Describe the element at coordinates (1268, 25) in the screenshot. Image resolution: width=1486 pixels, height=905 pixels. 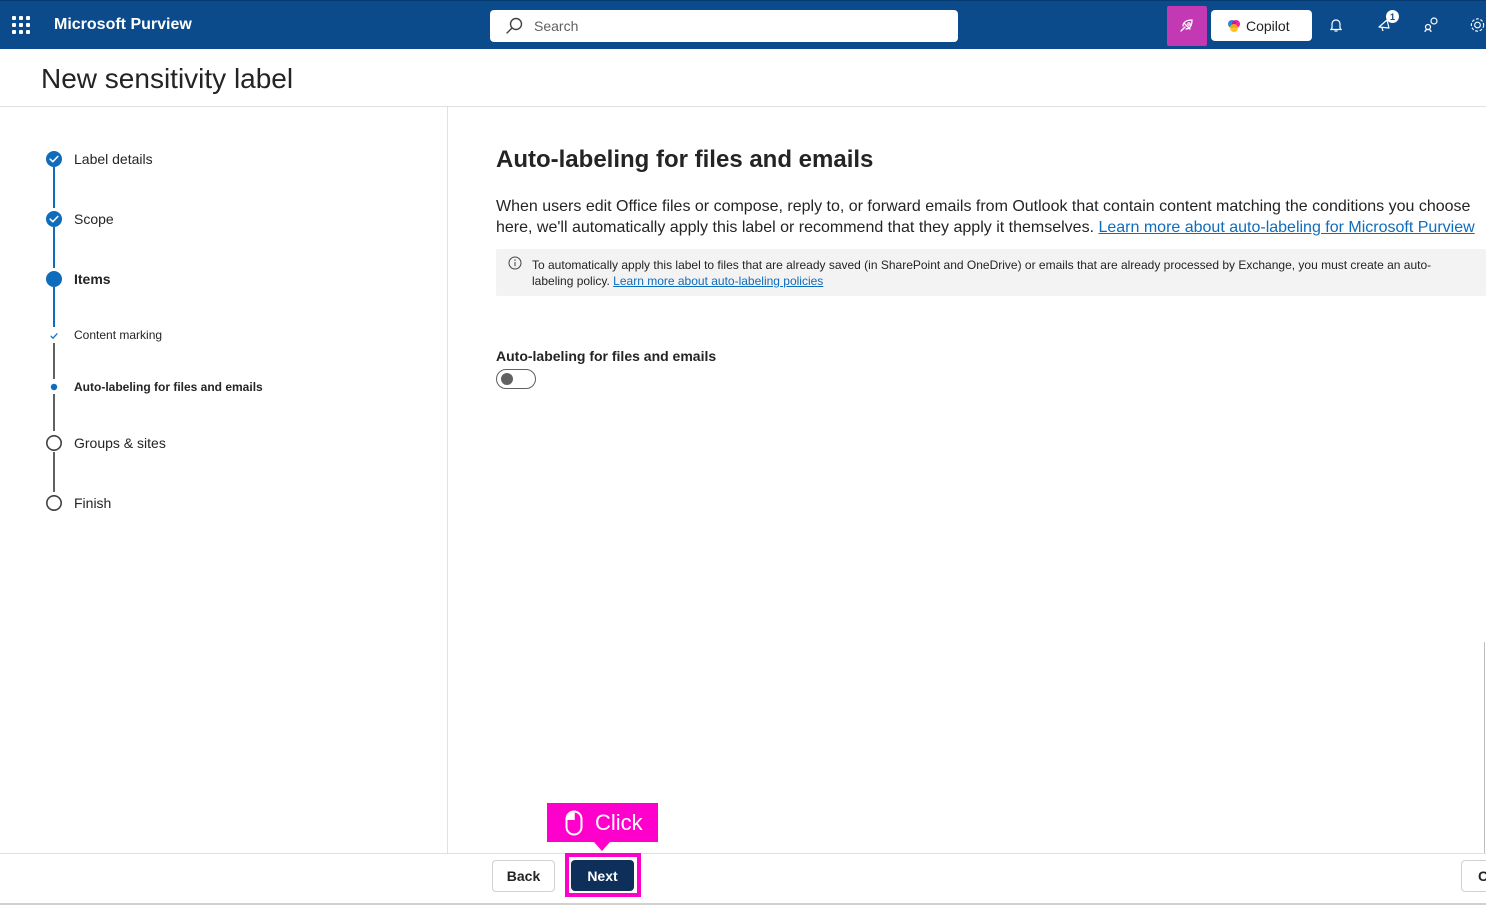
I see `copilot-label: Copilot` at that location.